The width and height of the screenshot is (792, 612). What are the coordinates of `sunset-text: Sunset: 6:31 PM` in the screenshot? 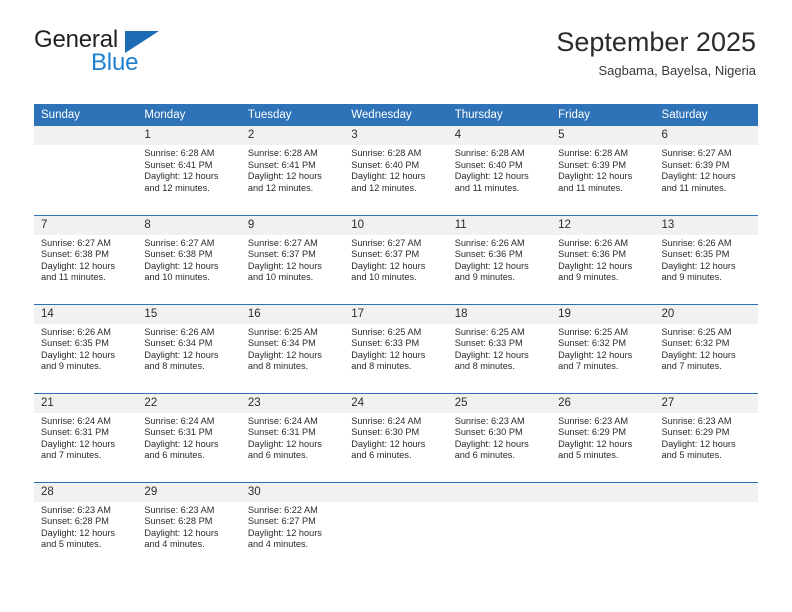 It's located at (281, 432).